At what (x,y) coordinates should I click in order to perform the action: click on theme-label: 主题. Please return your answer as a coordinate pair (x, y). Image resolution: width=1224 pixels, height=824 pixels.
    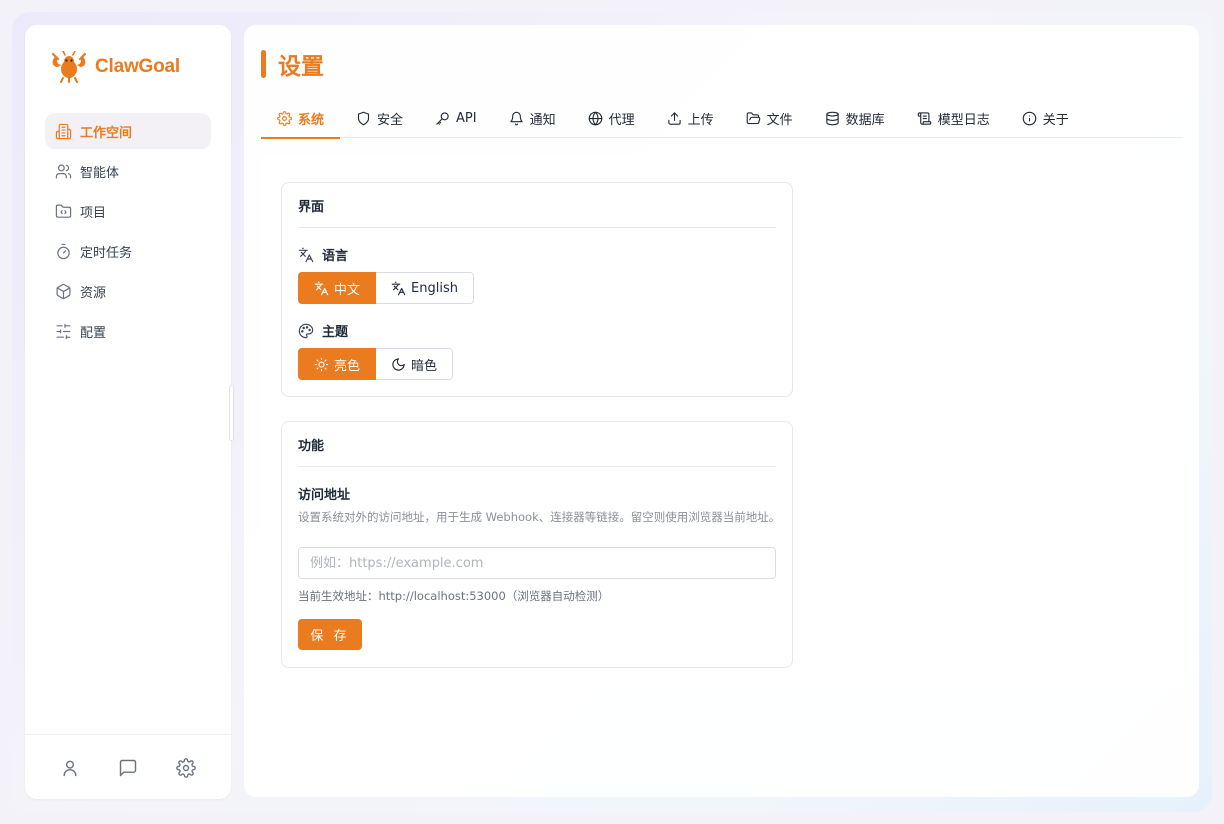
    Looking at the image, I should click on (323, 330).